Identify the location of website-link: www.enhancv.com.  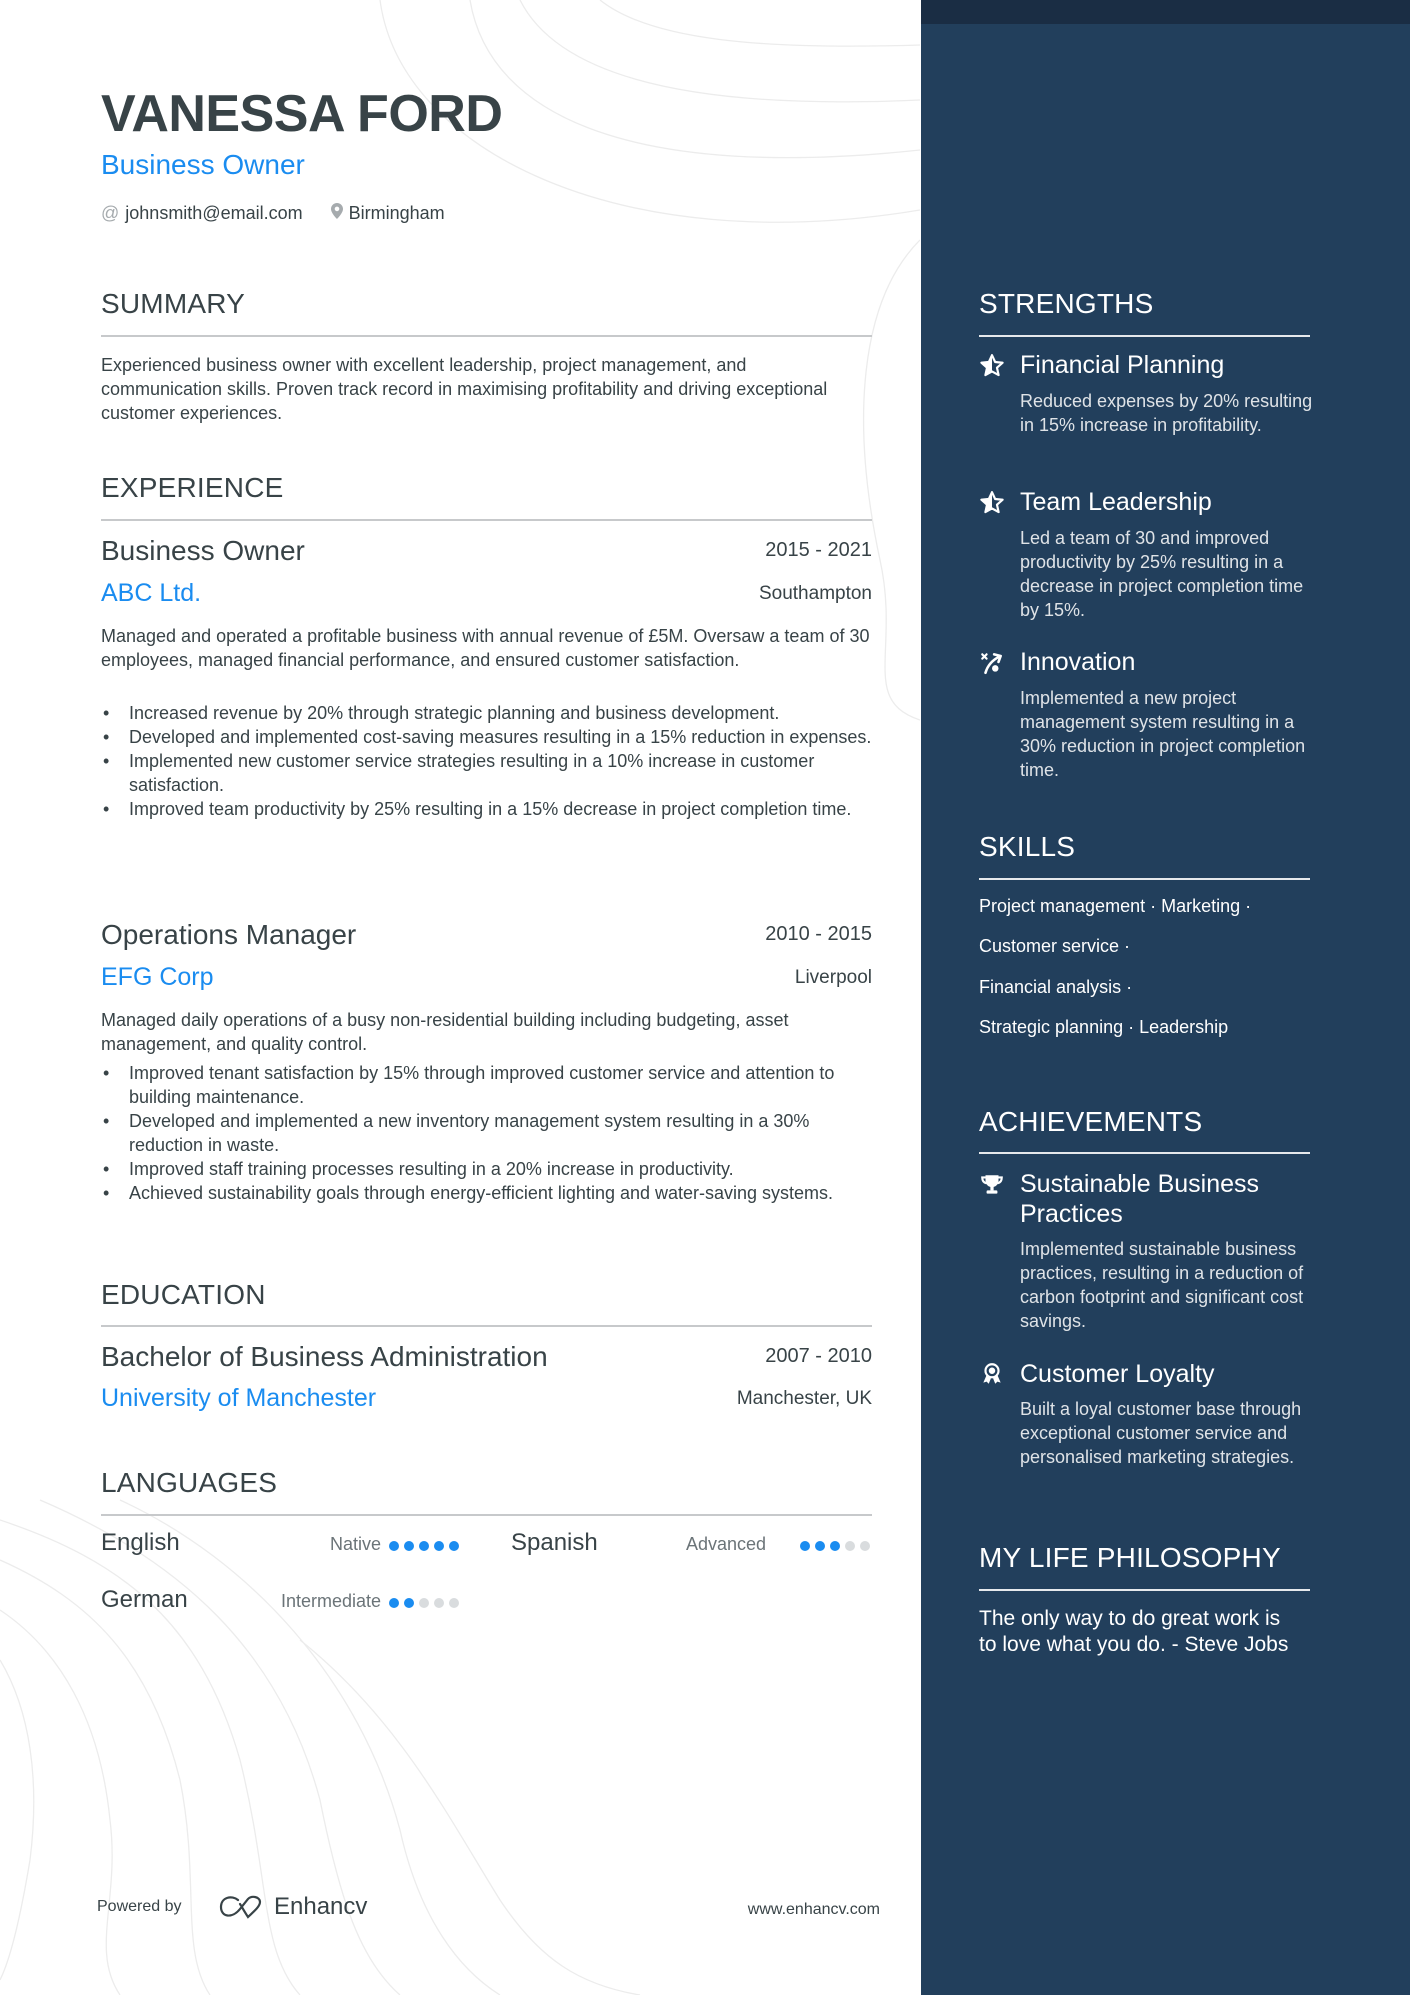
(814, 1910).